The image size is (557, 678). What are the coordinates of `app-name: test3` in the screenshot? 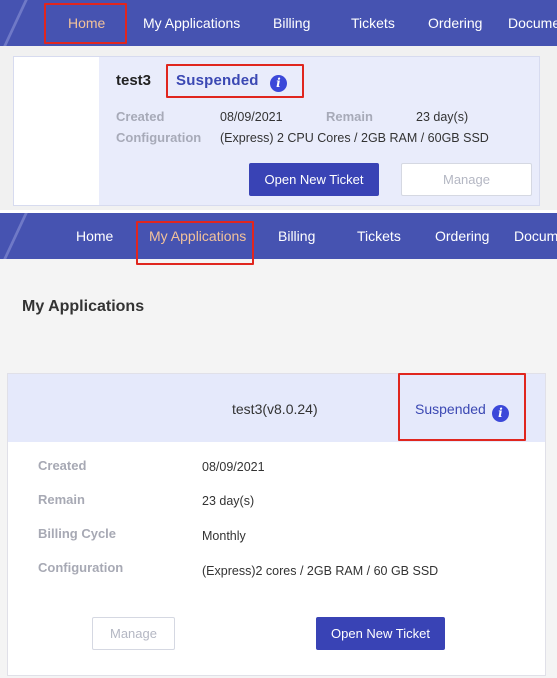 It's located at (134, 80).